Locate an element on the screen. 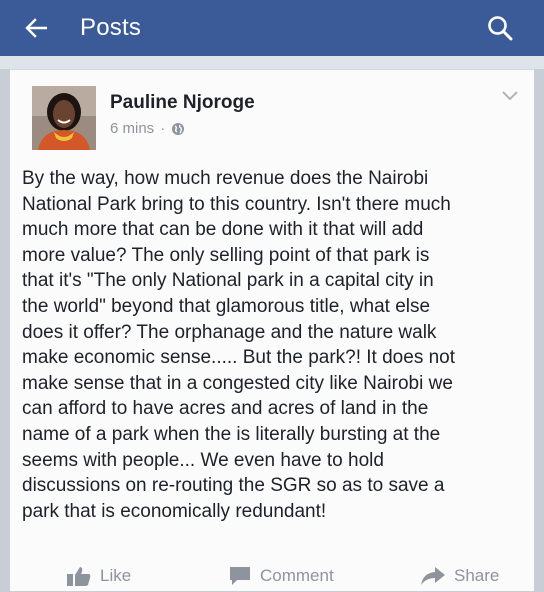 This screenshot has width=544, height=592. app-bar: Posts is located at coordinates (272, 28).